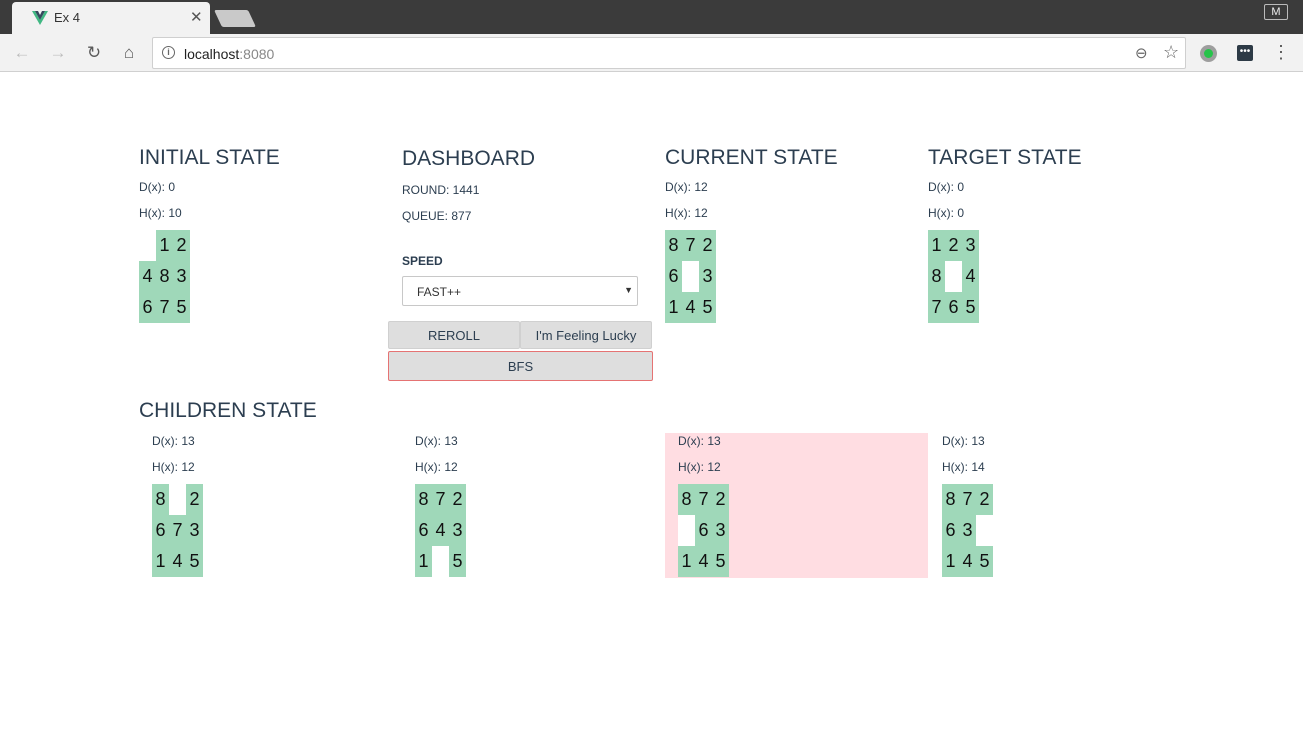 The height and width of the screenshot is (744, 1303). I want to click on queue-counter: QUEUE: 877, so click(437, 216).